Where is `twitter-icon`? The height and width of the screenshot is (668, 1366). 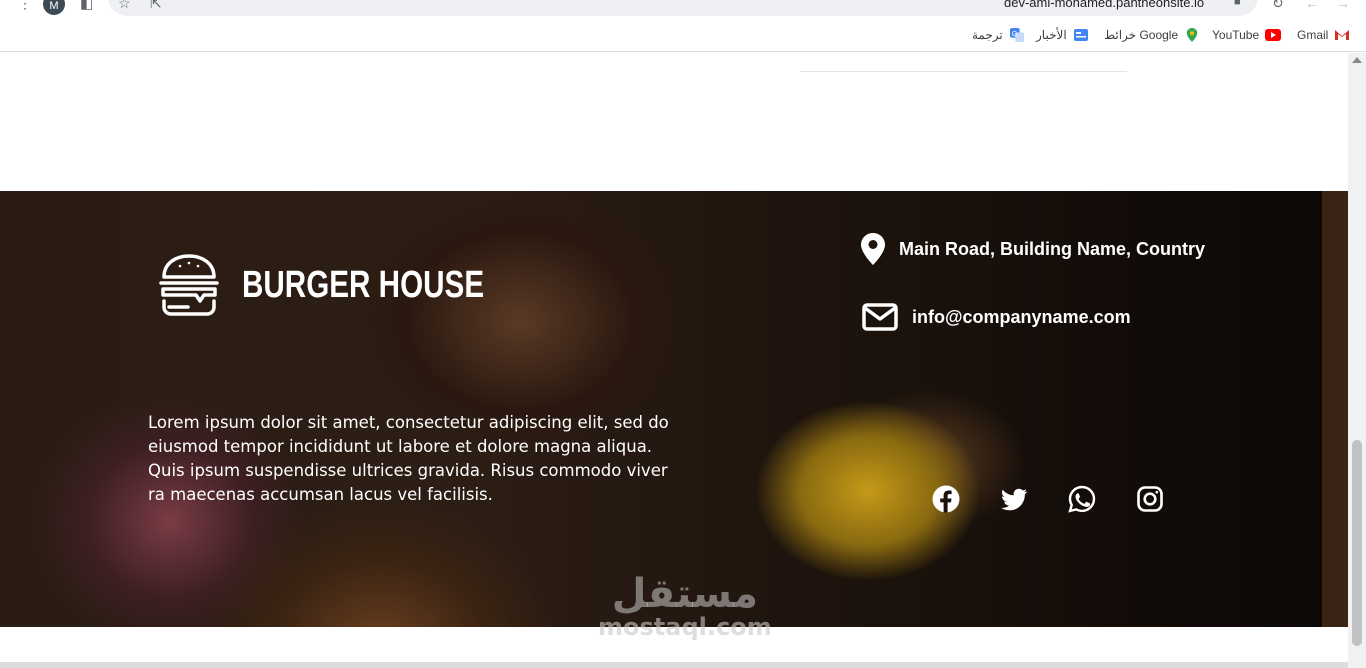 twitter-icon is located at coordinates (1014, 499).